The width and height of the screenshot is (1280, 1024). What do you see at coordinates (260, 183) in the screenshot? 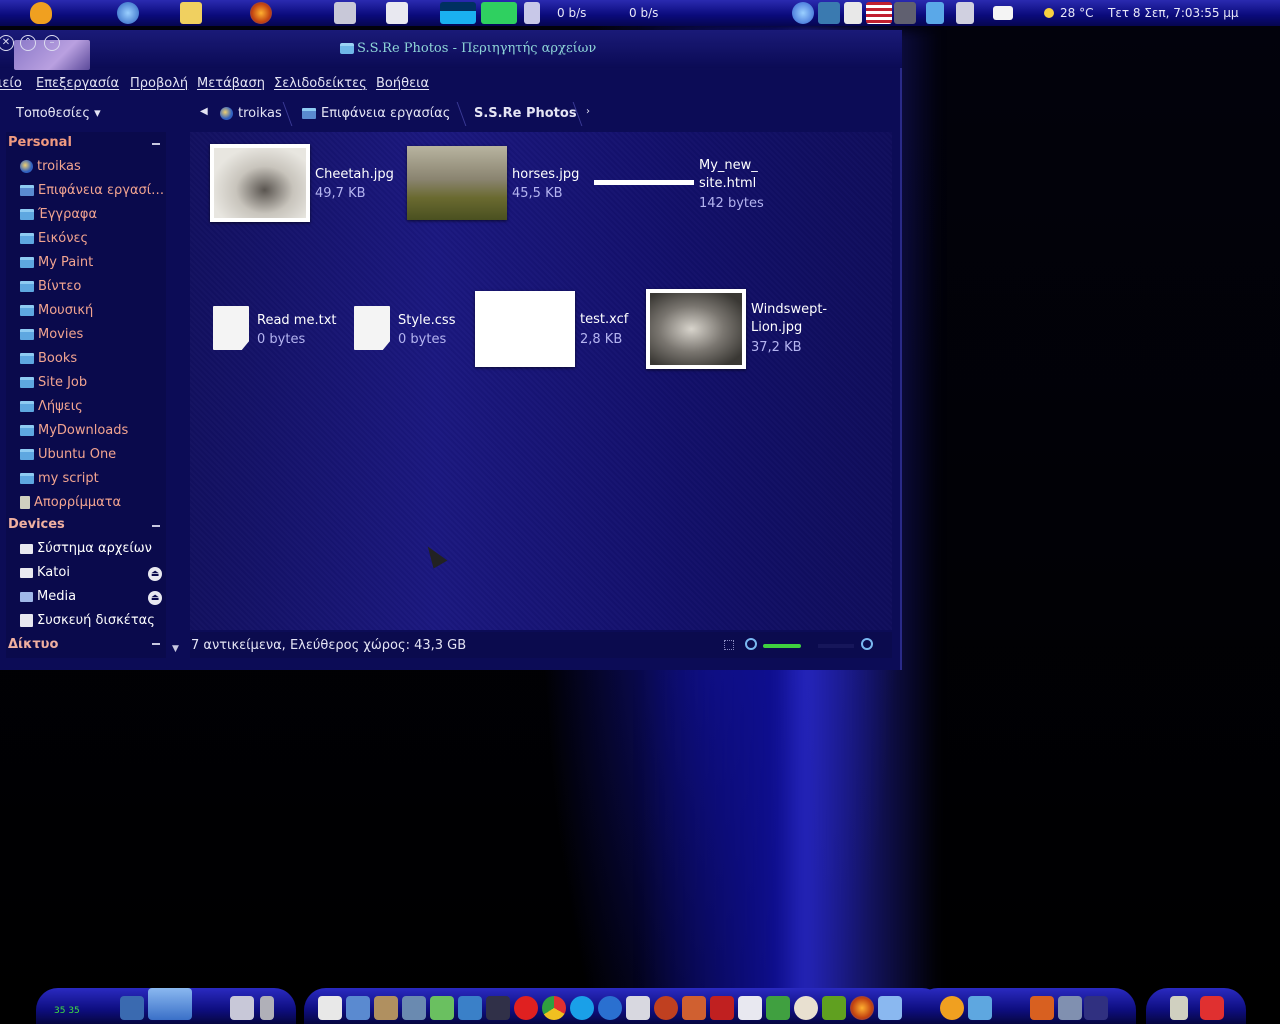
I see `file-thumbnail-cheetah` at bounding box center [260, 183].